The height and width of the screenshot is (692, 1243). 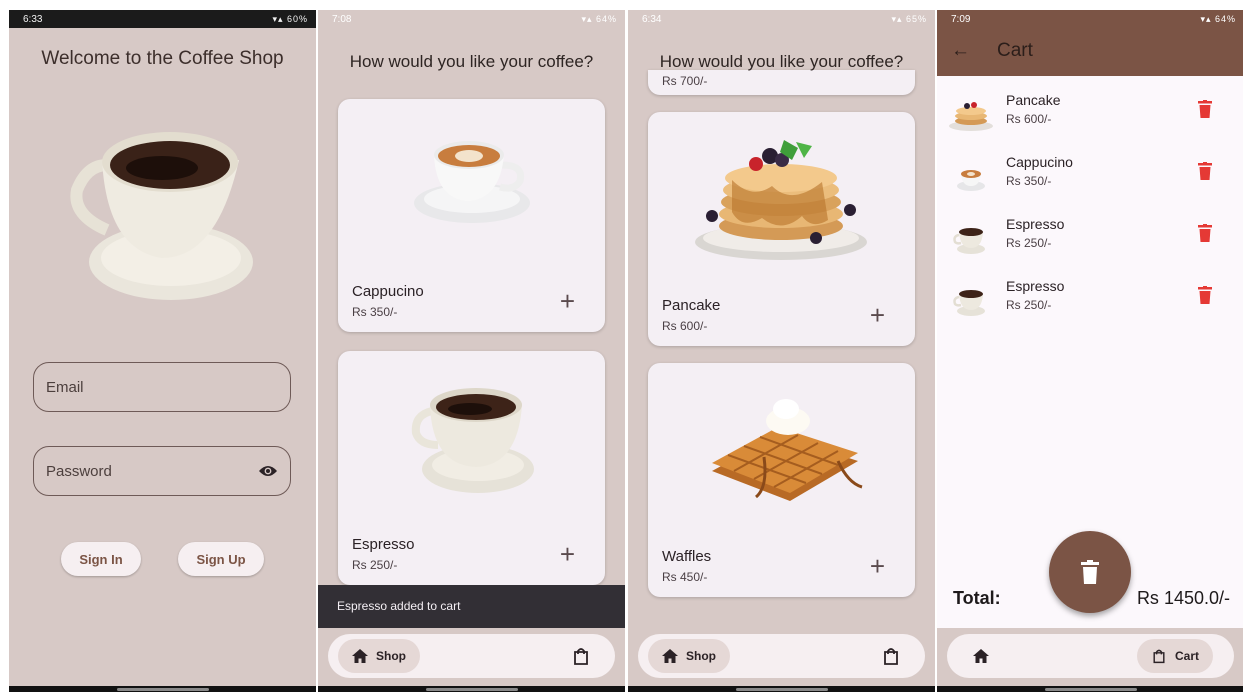 I want to click on total-value: Rs 1450.0/-, so click(x=1183, y=598).